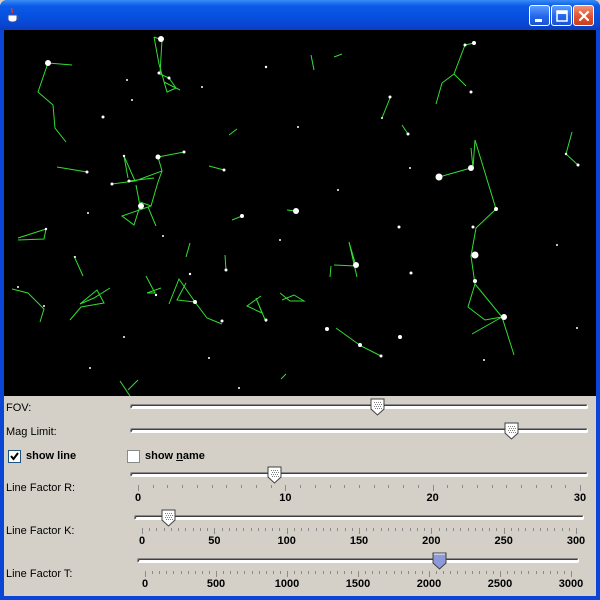 This screenshot has width=600, height=600. What do you see at coordinates (168, 518) in the screenshot?
I see `line-factor-k-slider-thumb` at bounding box center [168, 518].